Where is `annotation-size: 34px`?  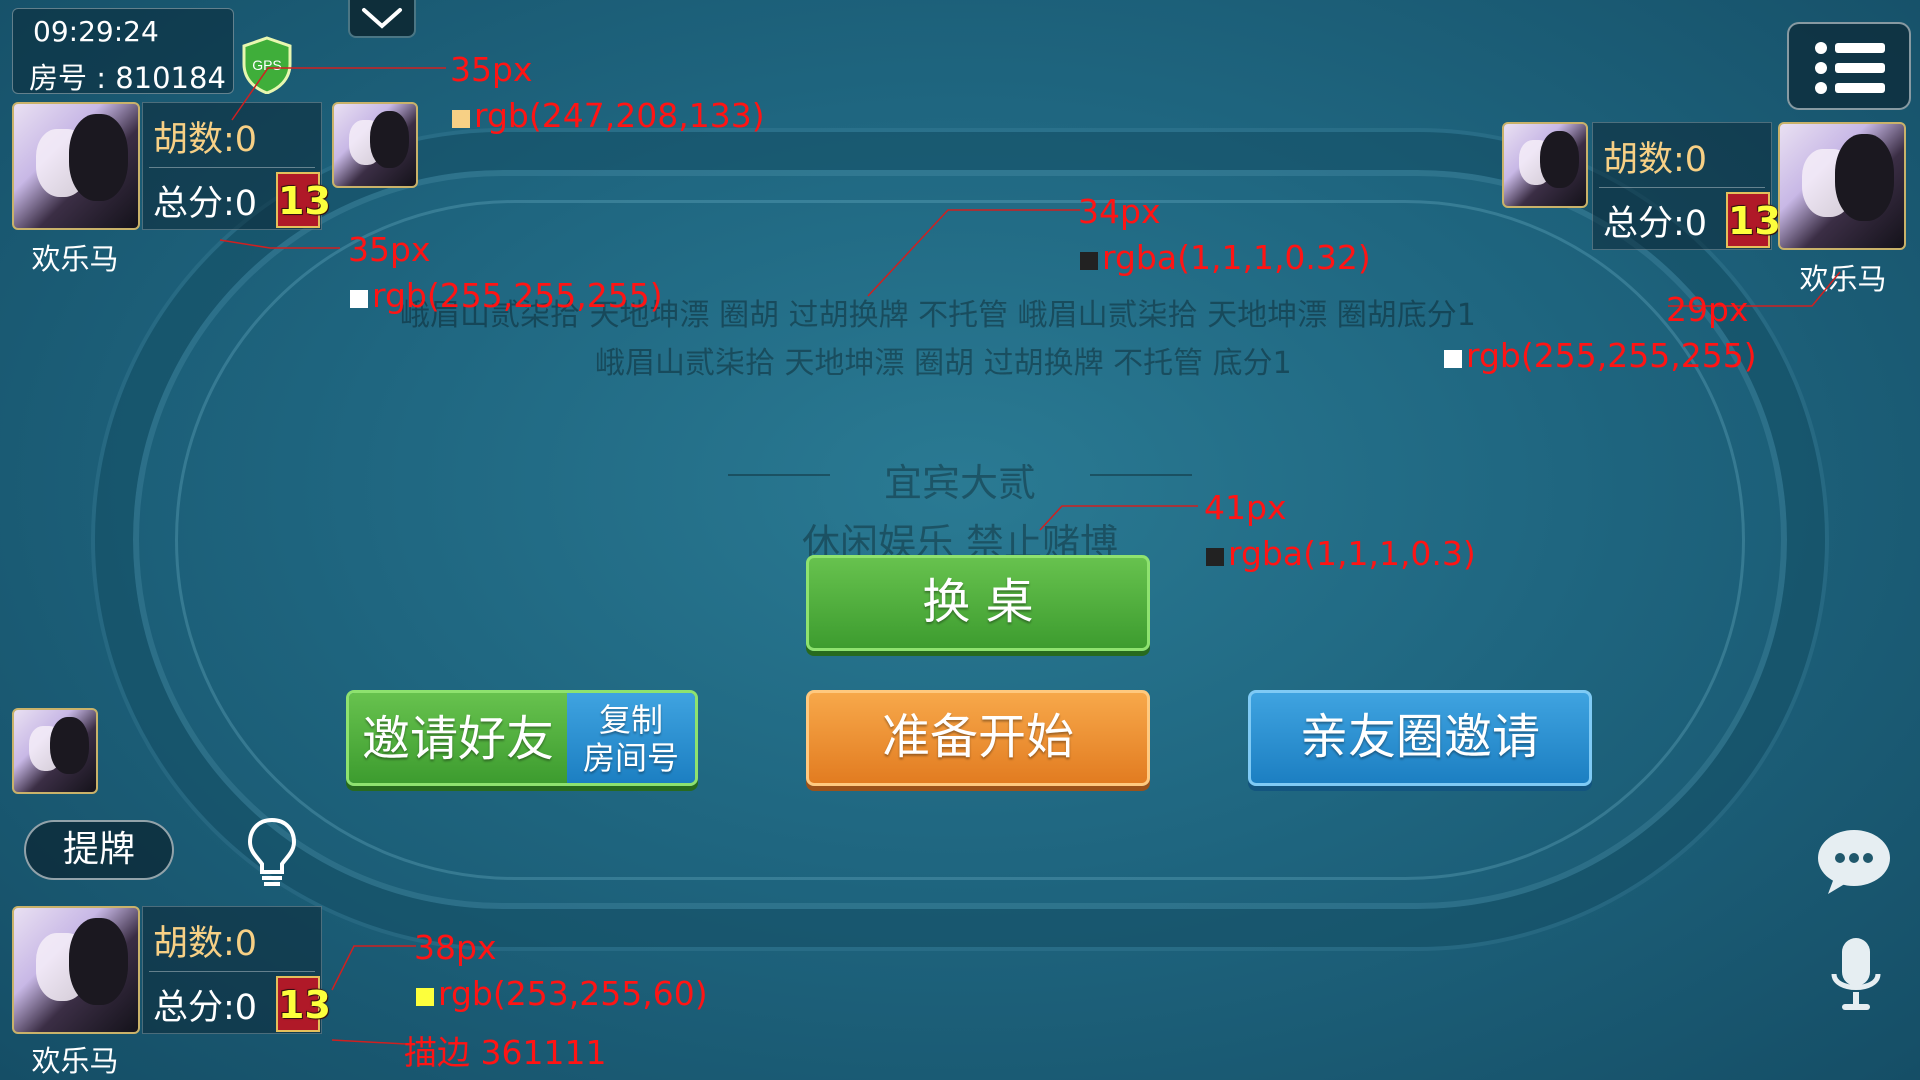 annotation-size: 34px is located at coordinates (1119, 211).